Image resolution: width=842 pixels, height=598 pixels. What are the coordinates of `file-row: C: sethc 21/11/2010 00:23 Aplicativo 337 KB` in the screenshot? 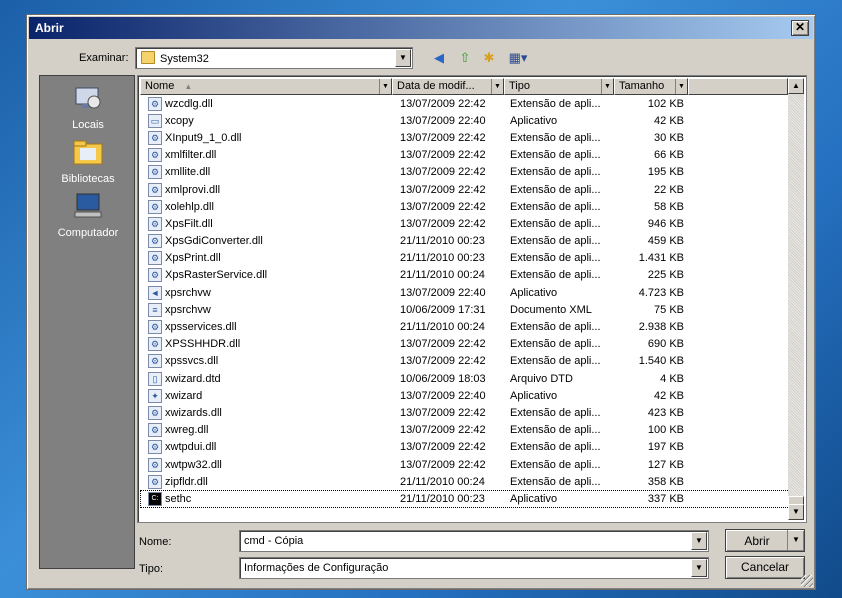 It's located at (465, 499).